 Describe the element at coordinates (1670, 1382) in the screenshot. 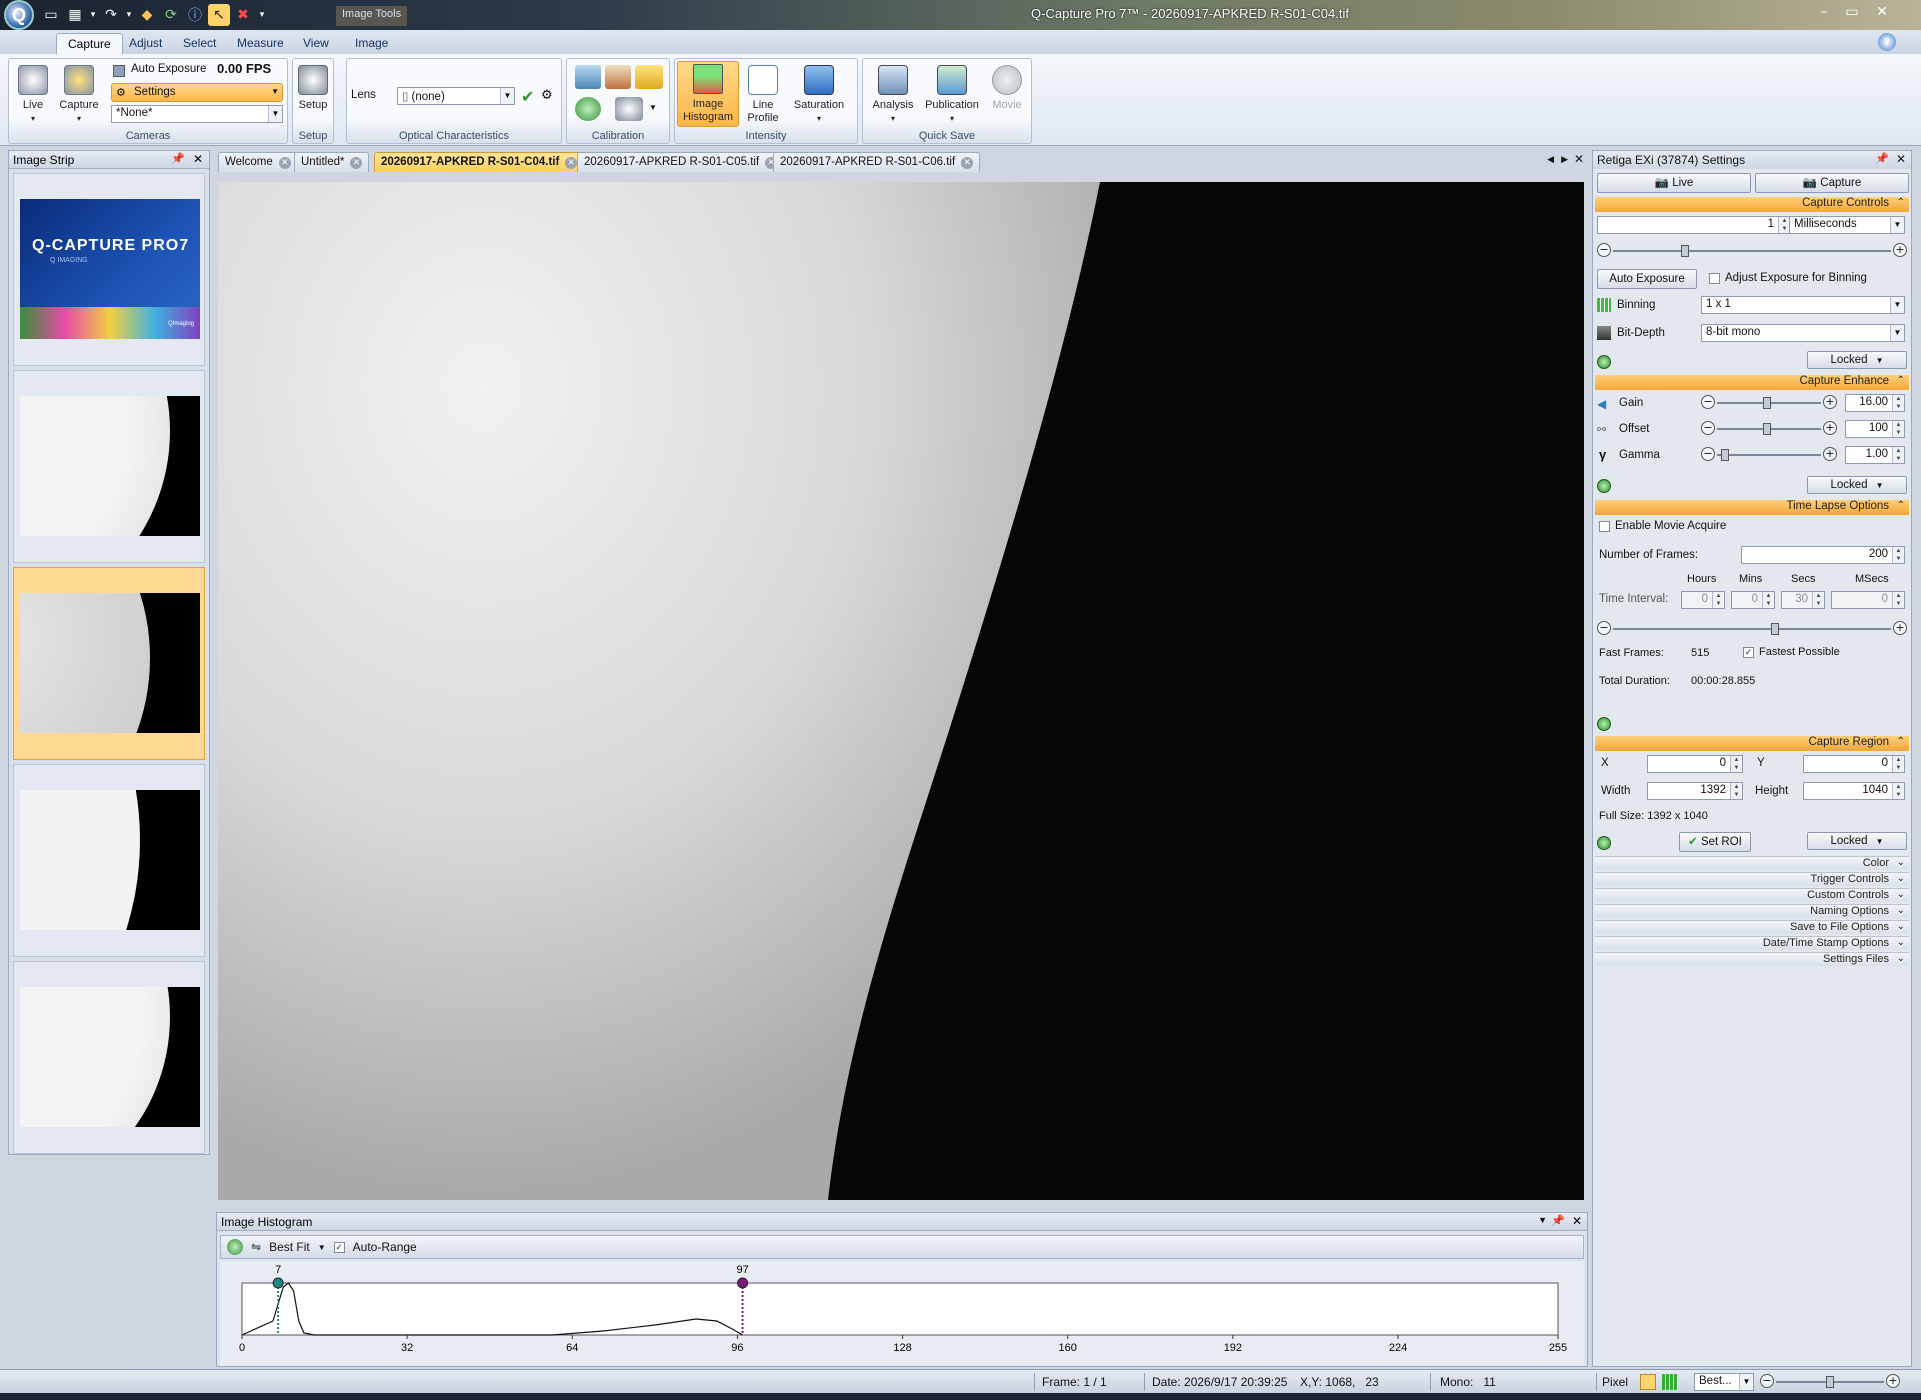

I see `grid-icon` at that location.